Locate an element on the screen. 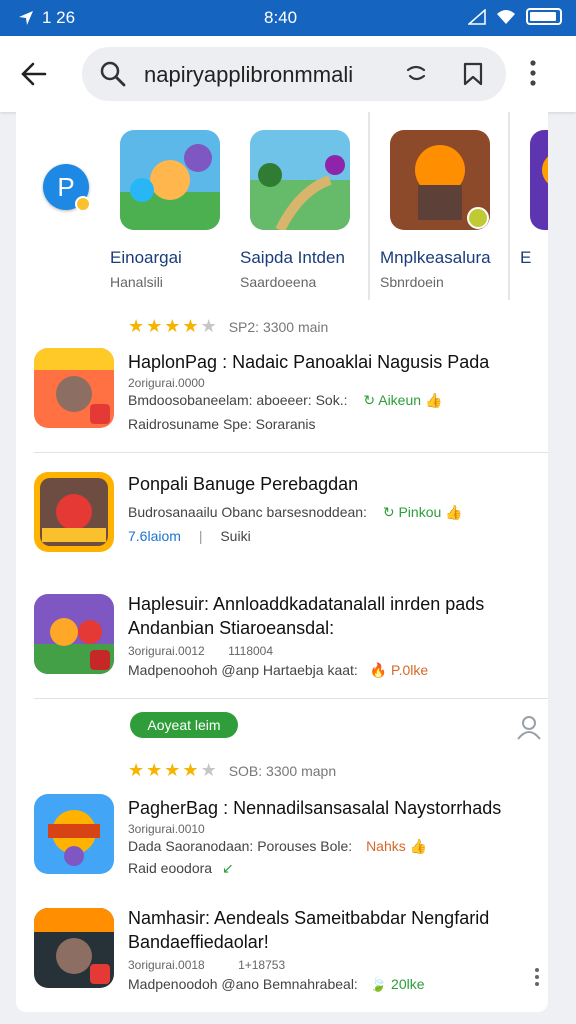 This screenshot has height=1024, width=576. status-left-text: 1 26 is located at coordinates (59, 17).